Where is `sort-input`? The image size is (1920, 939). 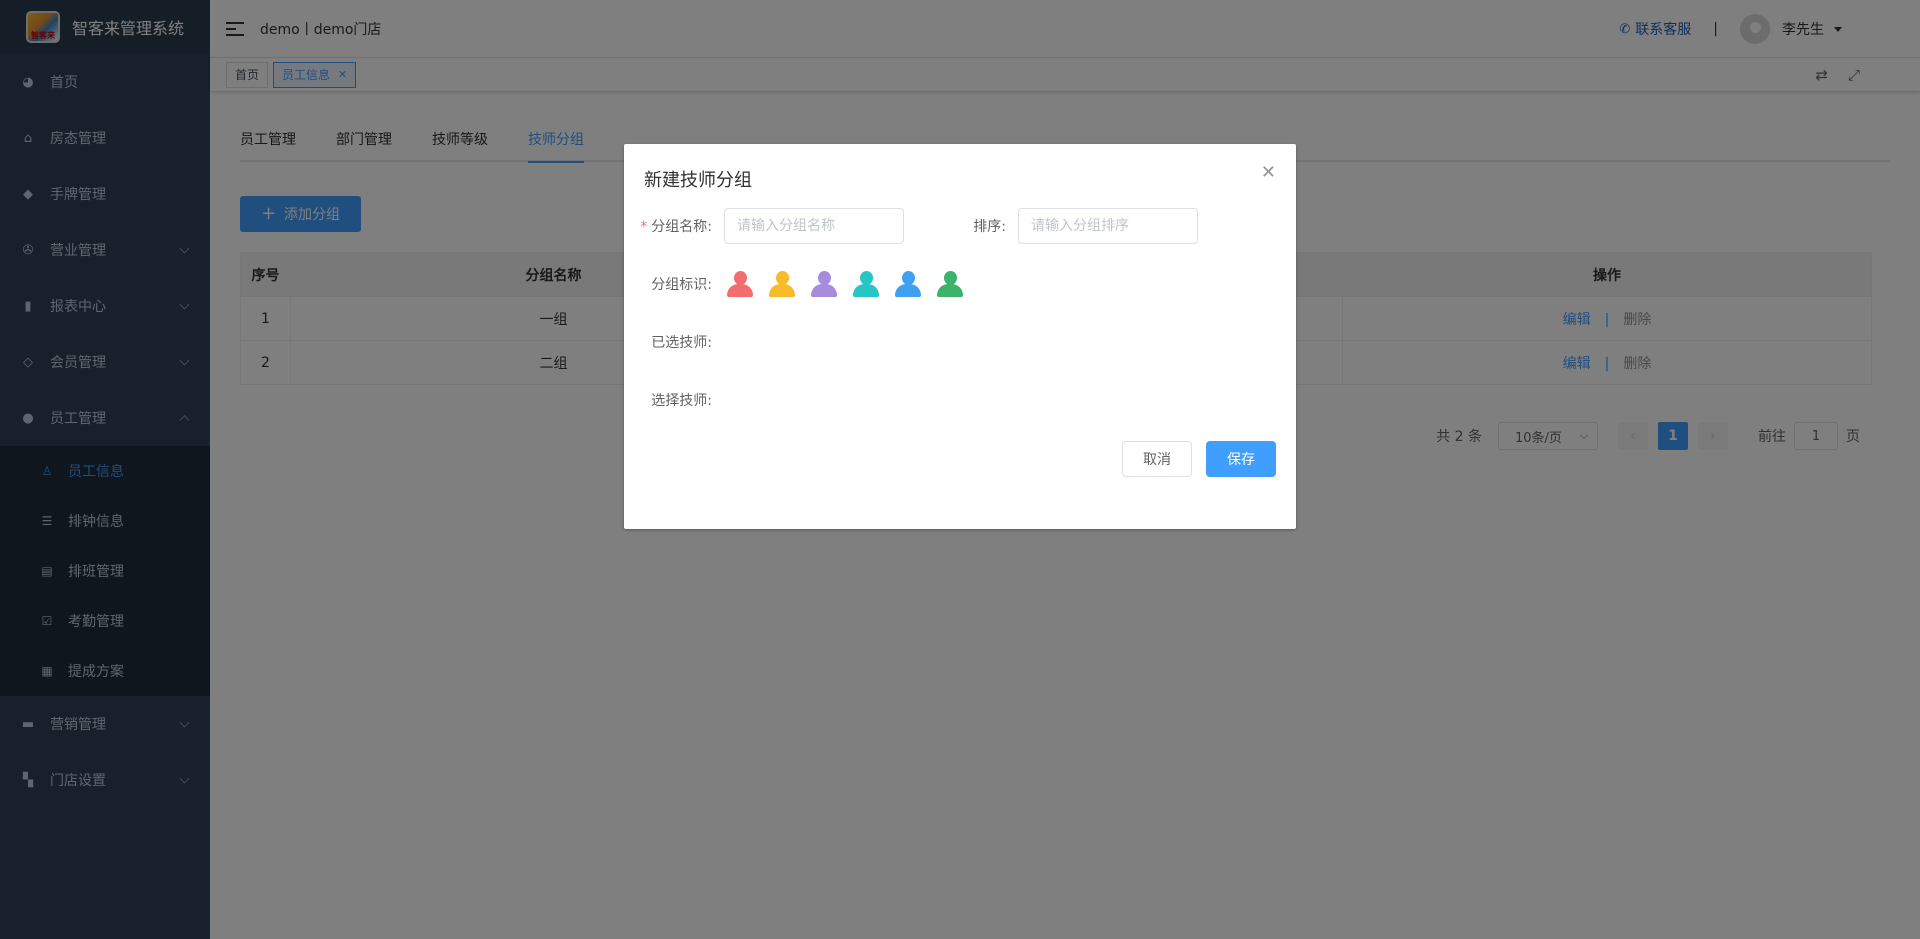
sort-input is located at coordinates (1108, 226).